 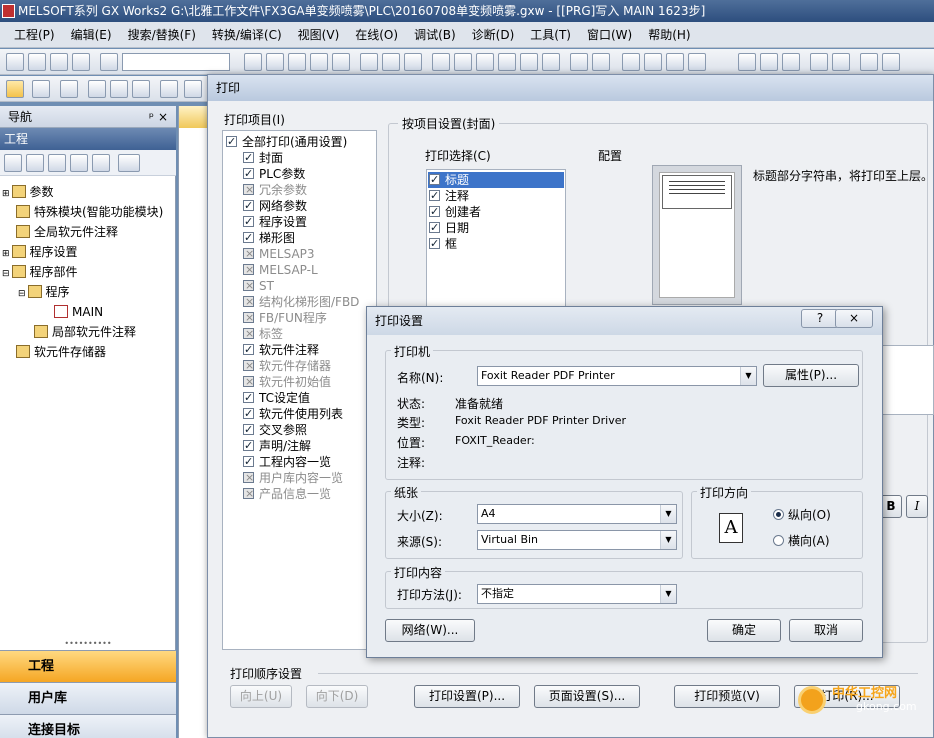 What do you see at coordinates (141, 89) in the screenshot?
I see `watch-3-icon` at bounding box center [141, 89].